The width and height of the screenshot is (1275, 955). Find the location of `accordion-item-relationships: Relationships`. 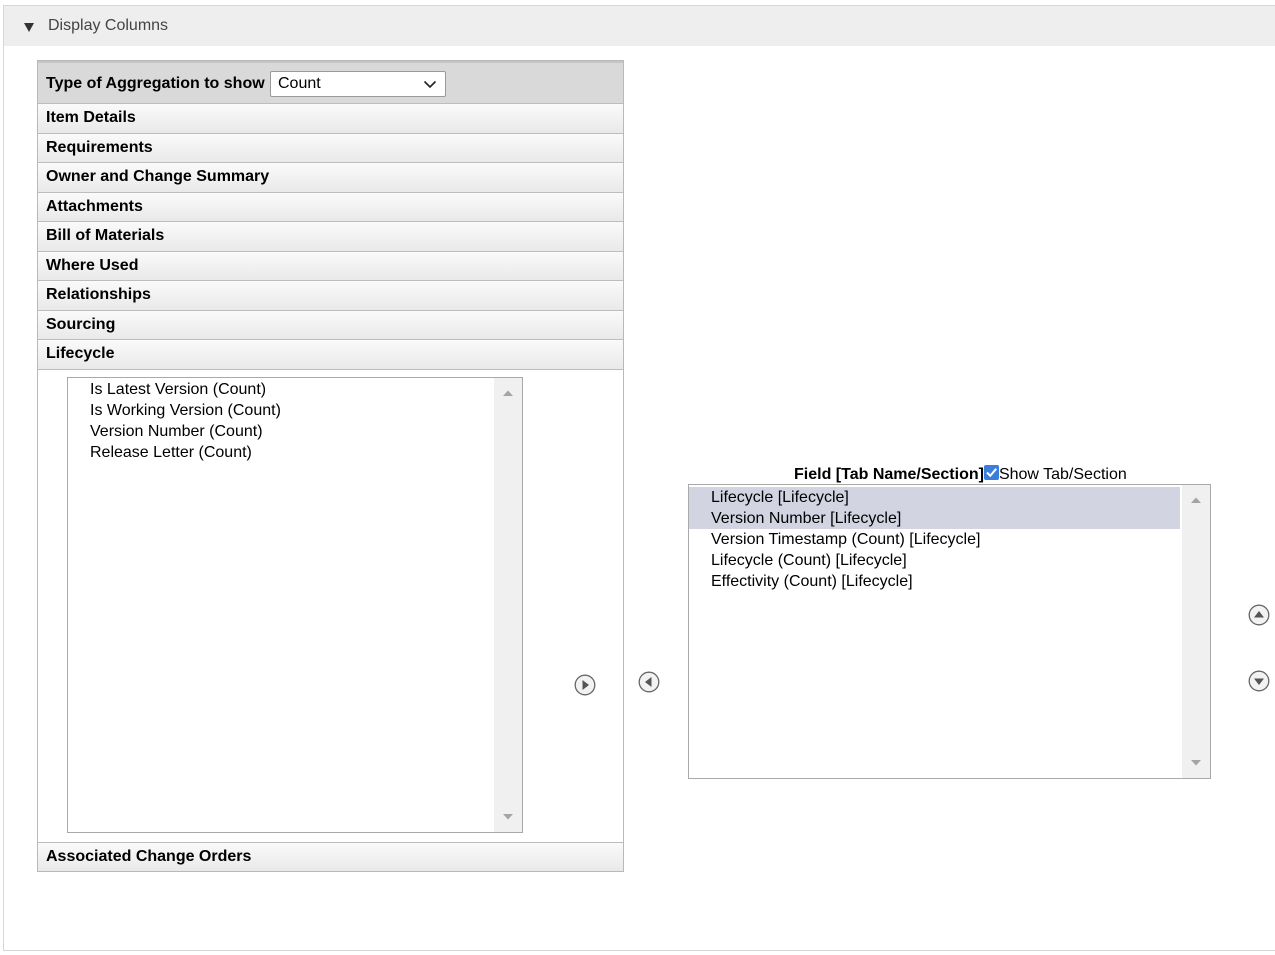

accordion-item-relationships: Relationships is located at coordinates (330, 295).